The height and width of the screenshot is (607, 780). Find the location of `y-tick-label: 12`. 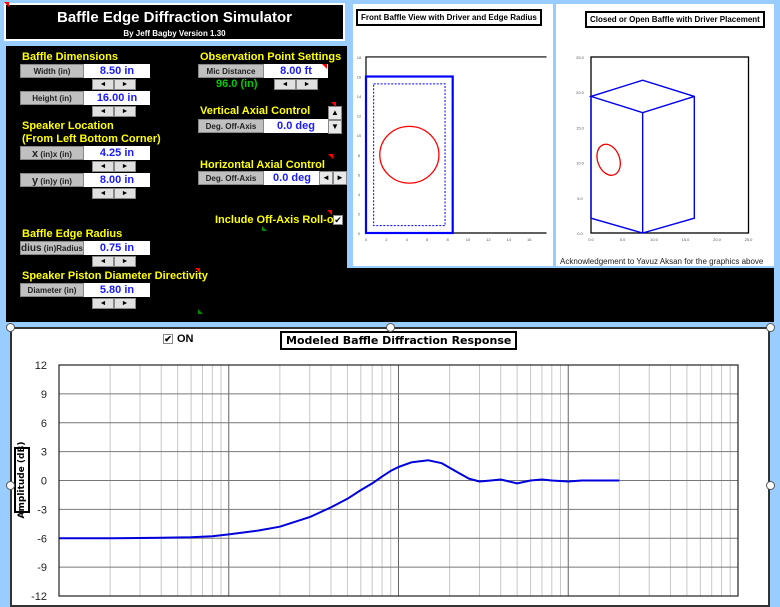

y-tick-label: 12 is located at coordinates (41, 366).